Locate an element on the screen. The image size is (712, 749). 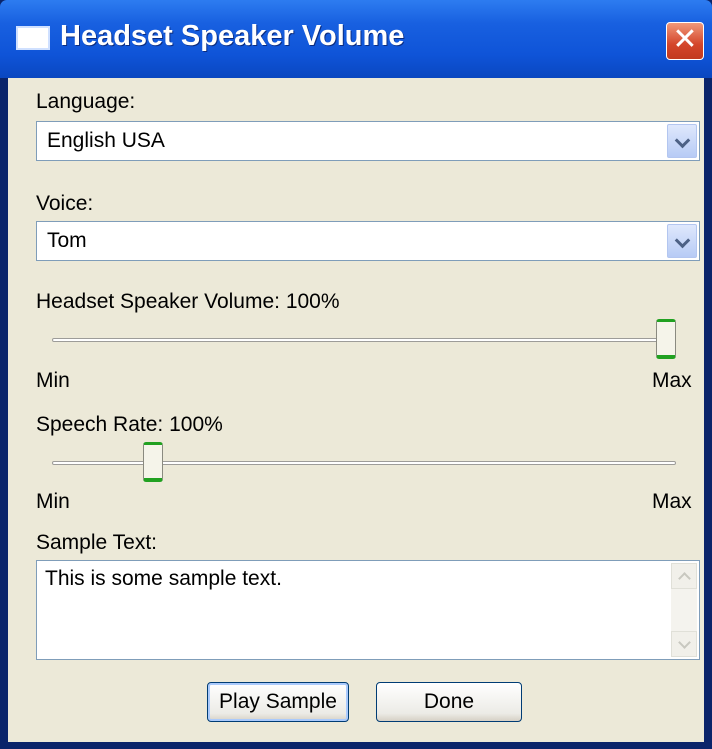
done-button: Done is located at coordinates (449, 702).